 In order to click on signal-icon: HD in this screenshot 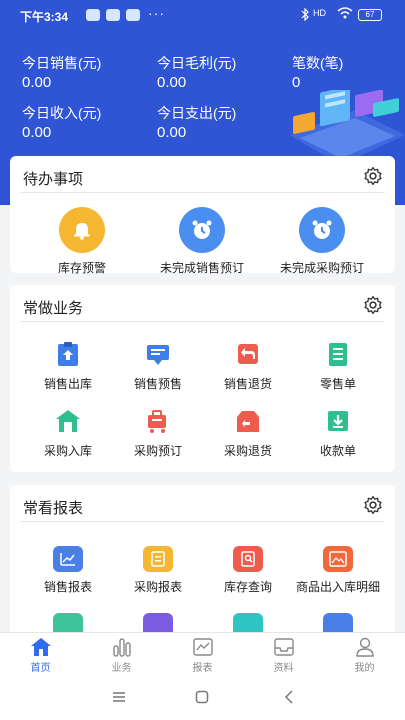, I will do `click(319, 13)`.